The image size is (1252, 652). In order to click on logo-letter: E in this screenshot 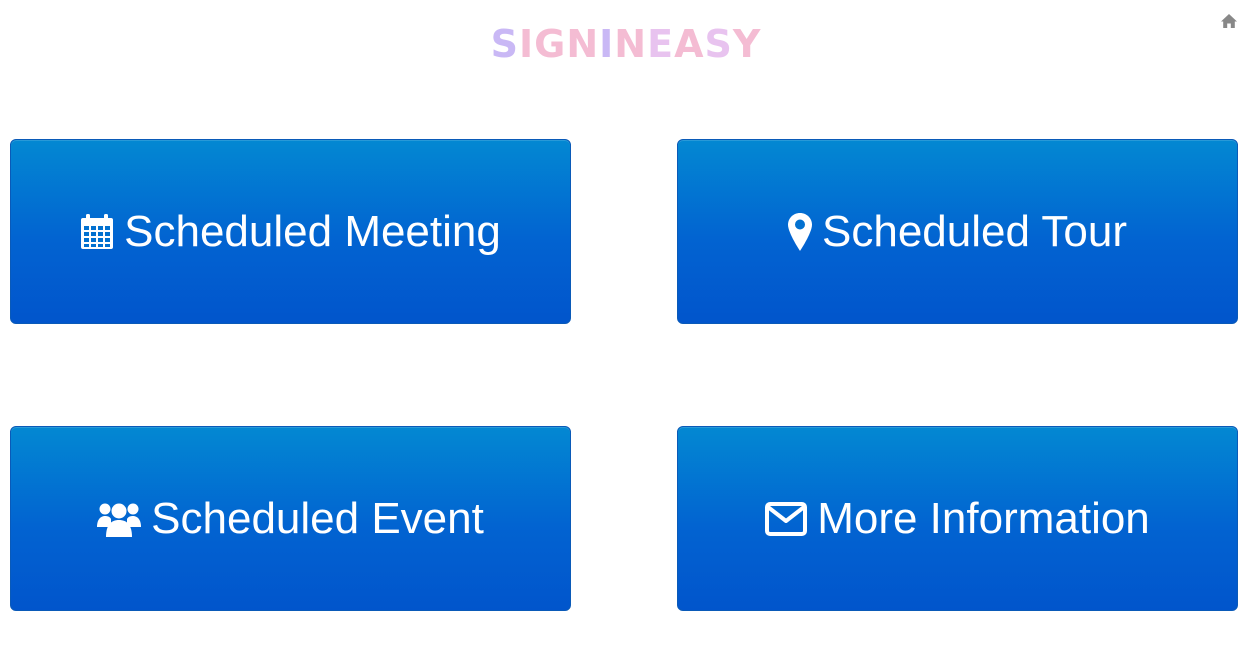, I will do `click(661, 44)`.